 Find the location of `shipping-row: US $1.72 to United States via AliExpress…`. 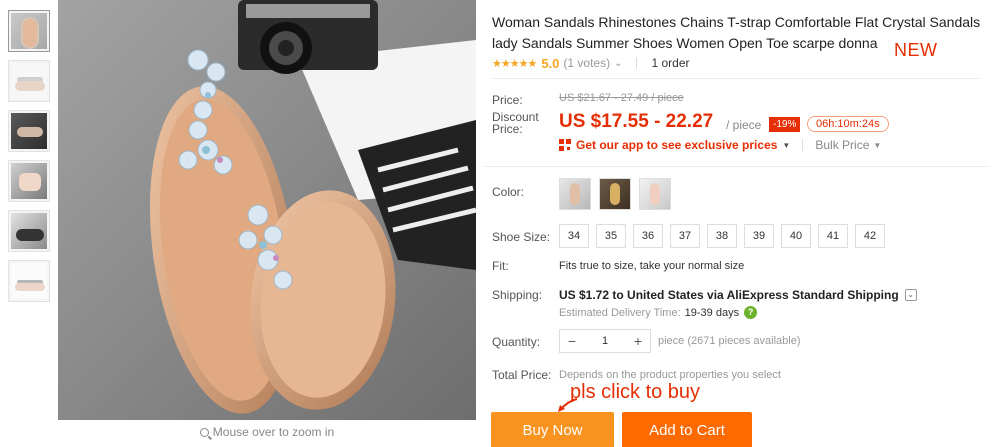

shipping-row: US $1.72 to United States via AliExpress… is located at coordinates (738, 295).